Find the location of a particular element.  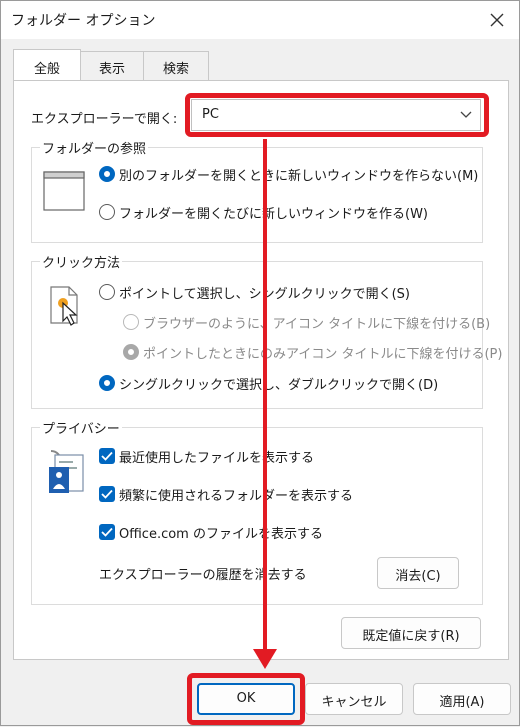

click-items-title: クリック方法 is located at coordinates (81, 261).